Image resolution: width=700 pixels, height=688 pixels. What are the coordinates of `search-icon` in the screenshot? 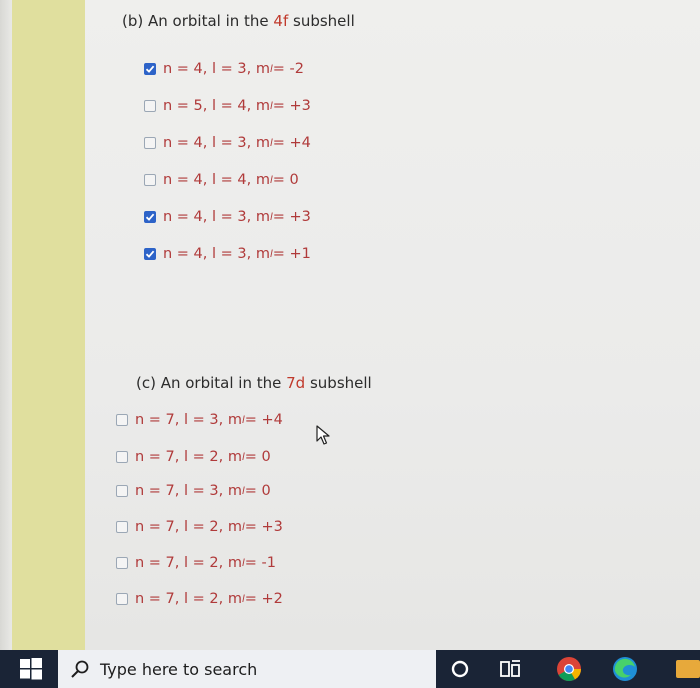 It's located at (80, 669).